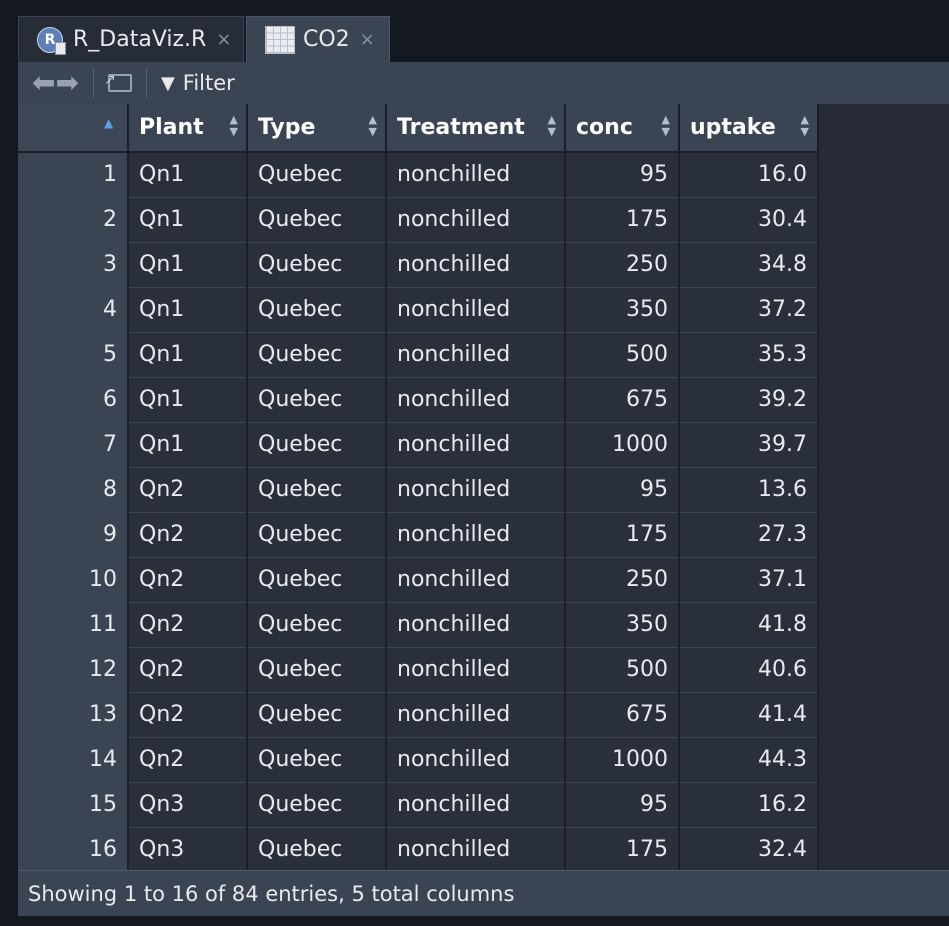 The image size is (949, 926). Describe the element at coordinates (418, 445) in the screenshot. I see `table-row: 7 Qn1 Quebec nonchilled 1000 39.7` at that location.